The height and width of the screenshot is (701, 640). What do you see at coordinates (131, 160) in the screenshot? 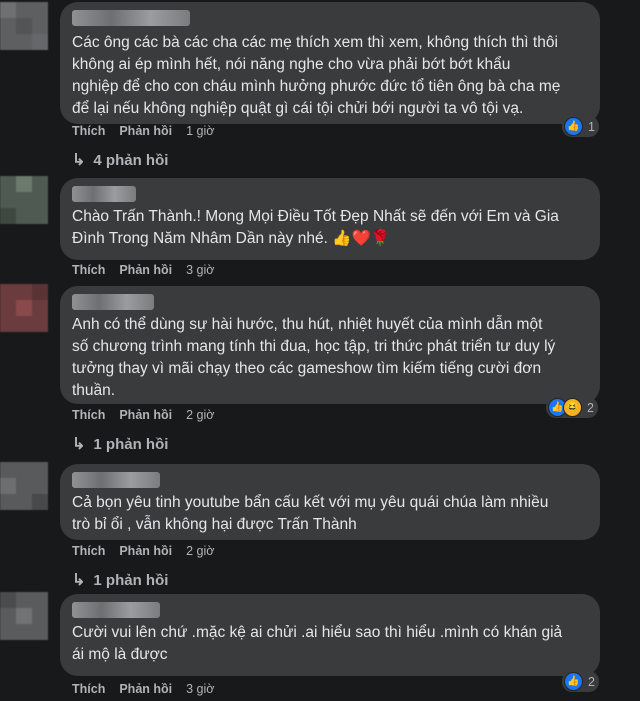
I see `replies-count: 4 phản hồi` at bounding box center [131, 160].